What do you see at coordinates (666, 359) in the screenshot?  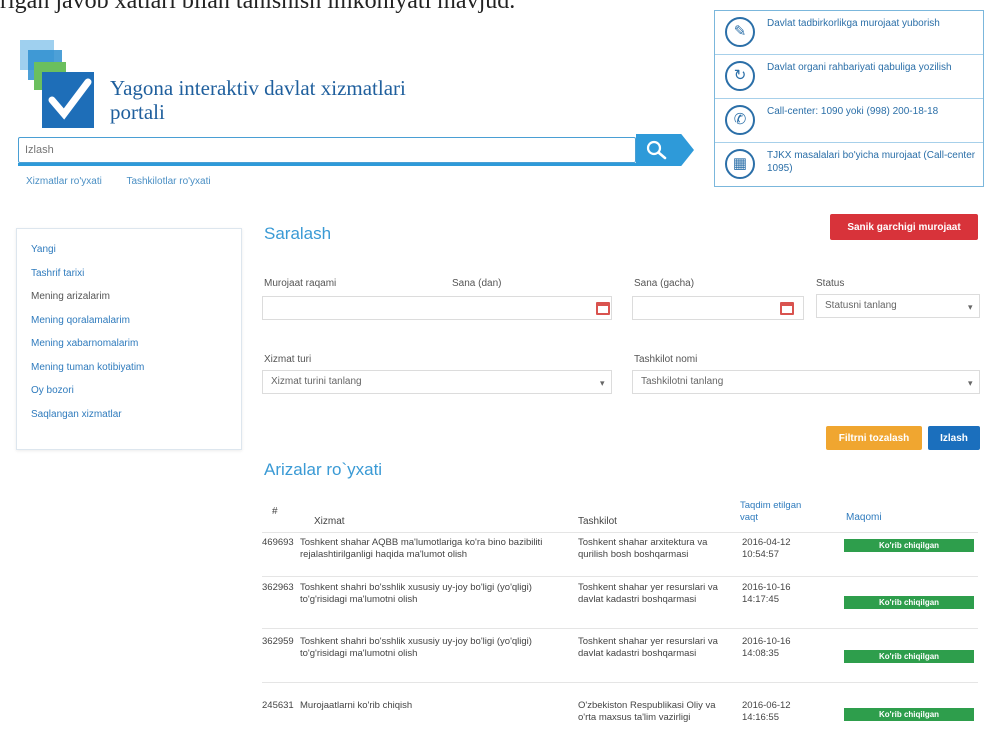 I see `organization-label: Tashkilot nomi` at bounding box center [666, 359].